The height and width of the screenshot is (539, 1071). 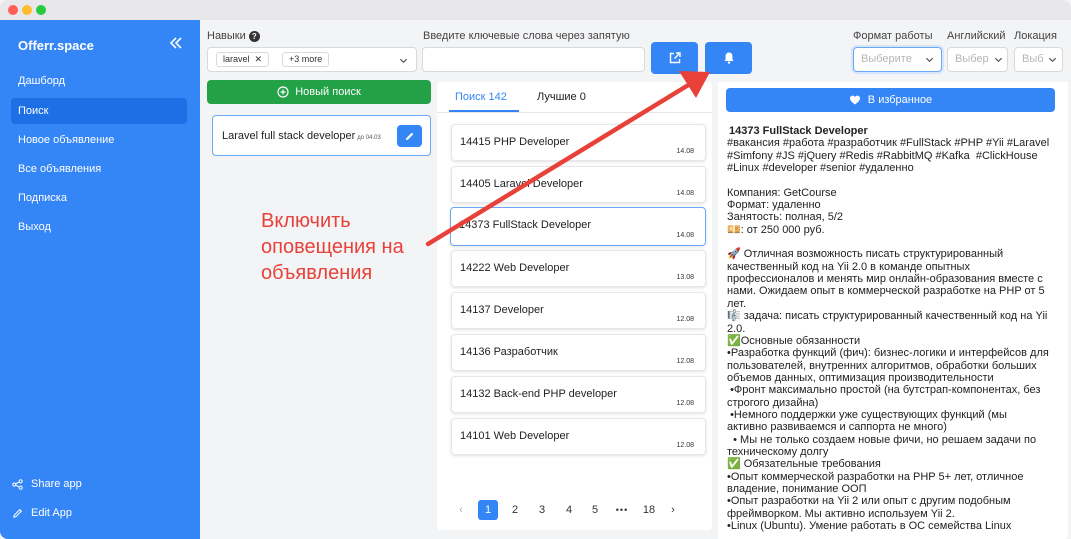 What do you see at coordinates (595, 510) in the screenshot?
I see `pagination-page-5: 5` at bounding box center [595, 510].